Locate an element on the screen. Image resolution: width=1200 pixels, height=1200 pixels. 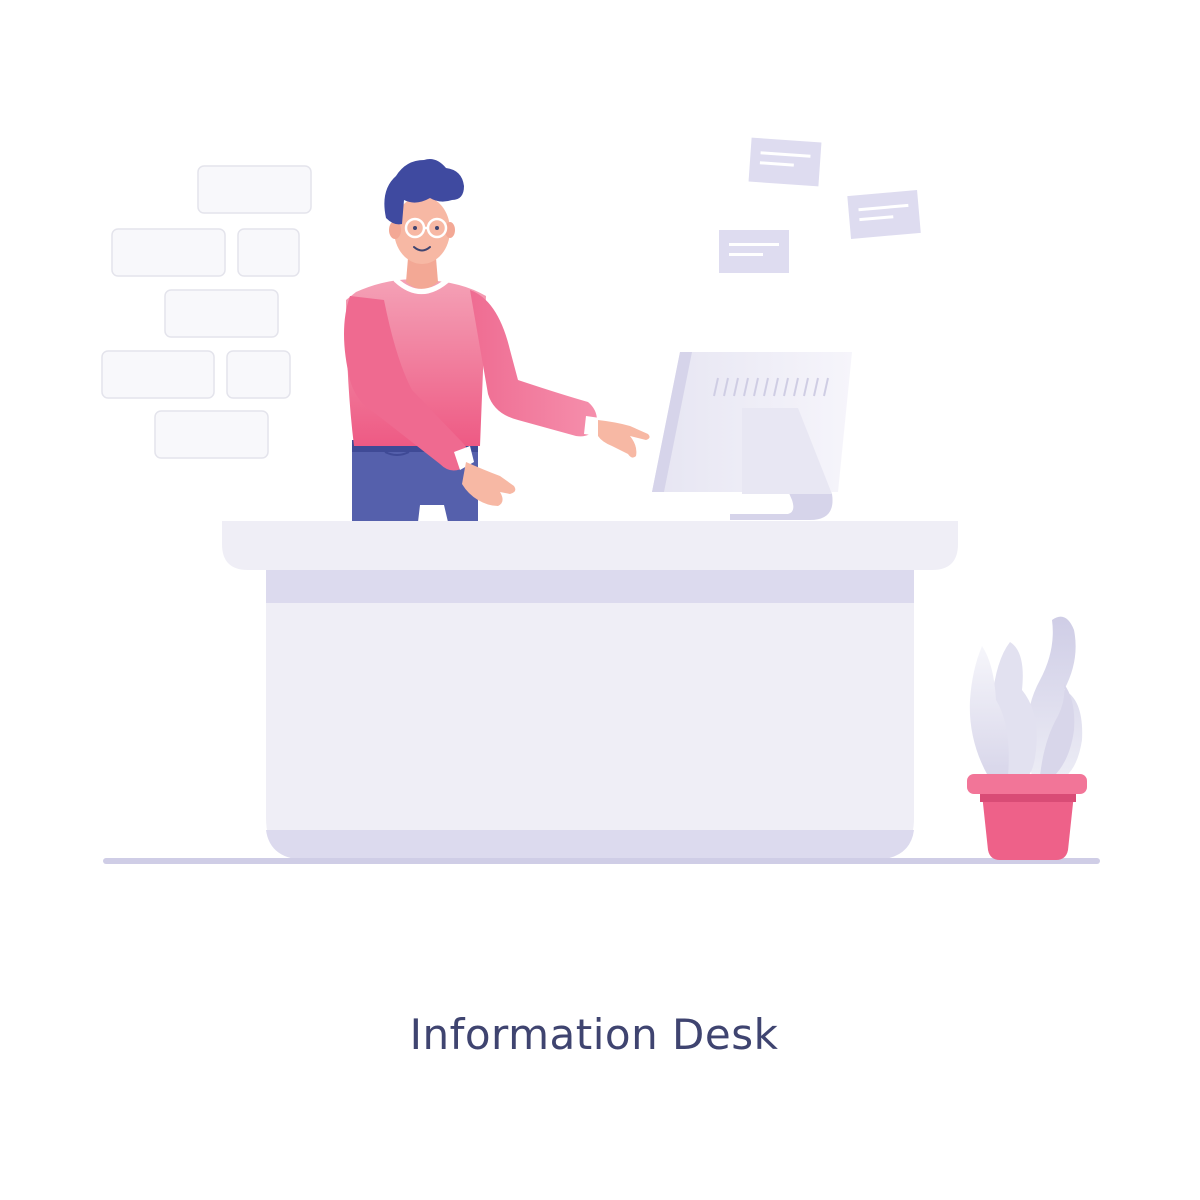
desk-body is located at coordinates (590, 715).